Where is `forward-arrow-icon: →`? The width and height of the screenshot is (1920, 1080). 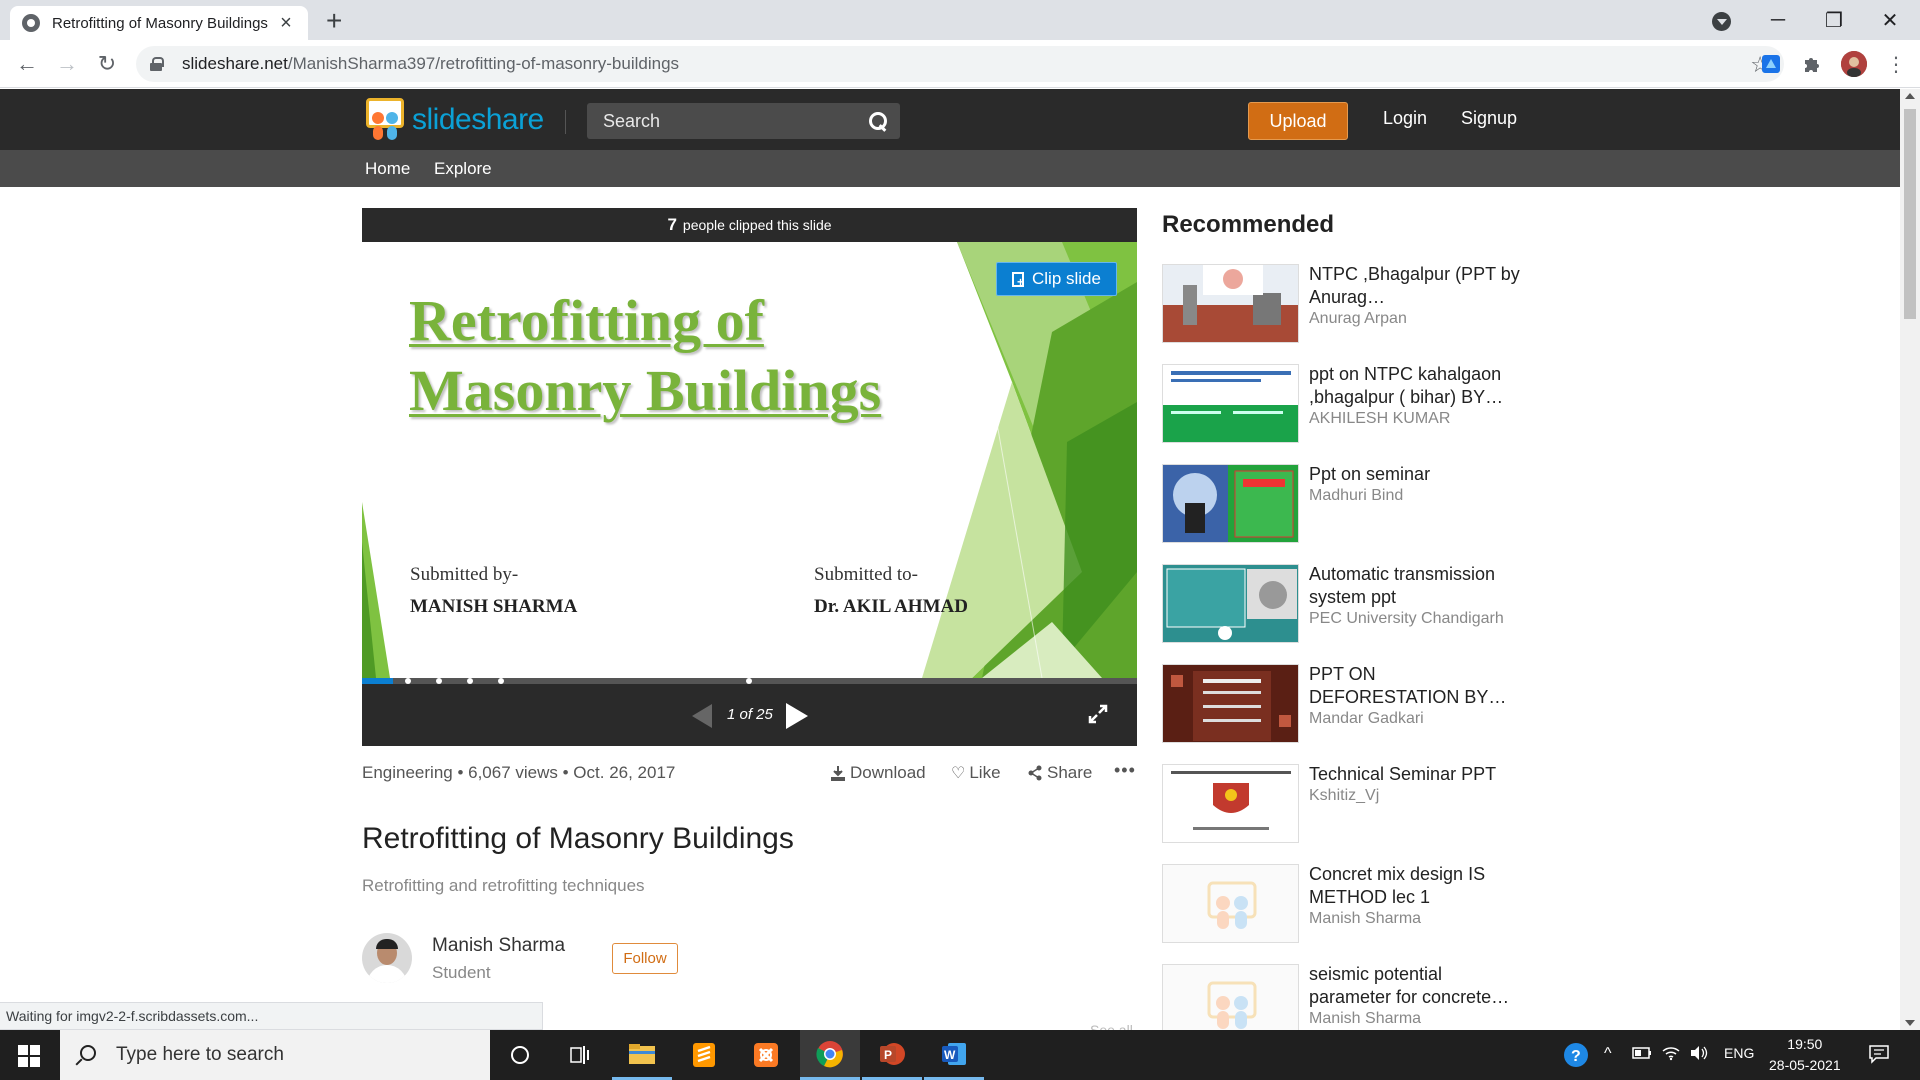
forward-arrow-icon: → is located at coordinates (67, 64).